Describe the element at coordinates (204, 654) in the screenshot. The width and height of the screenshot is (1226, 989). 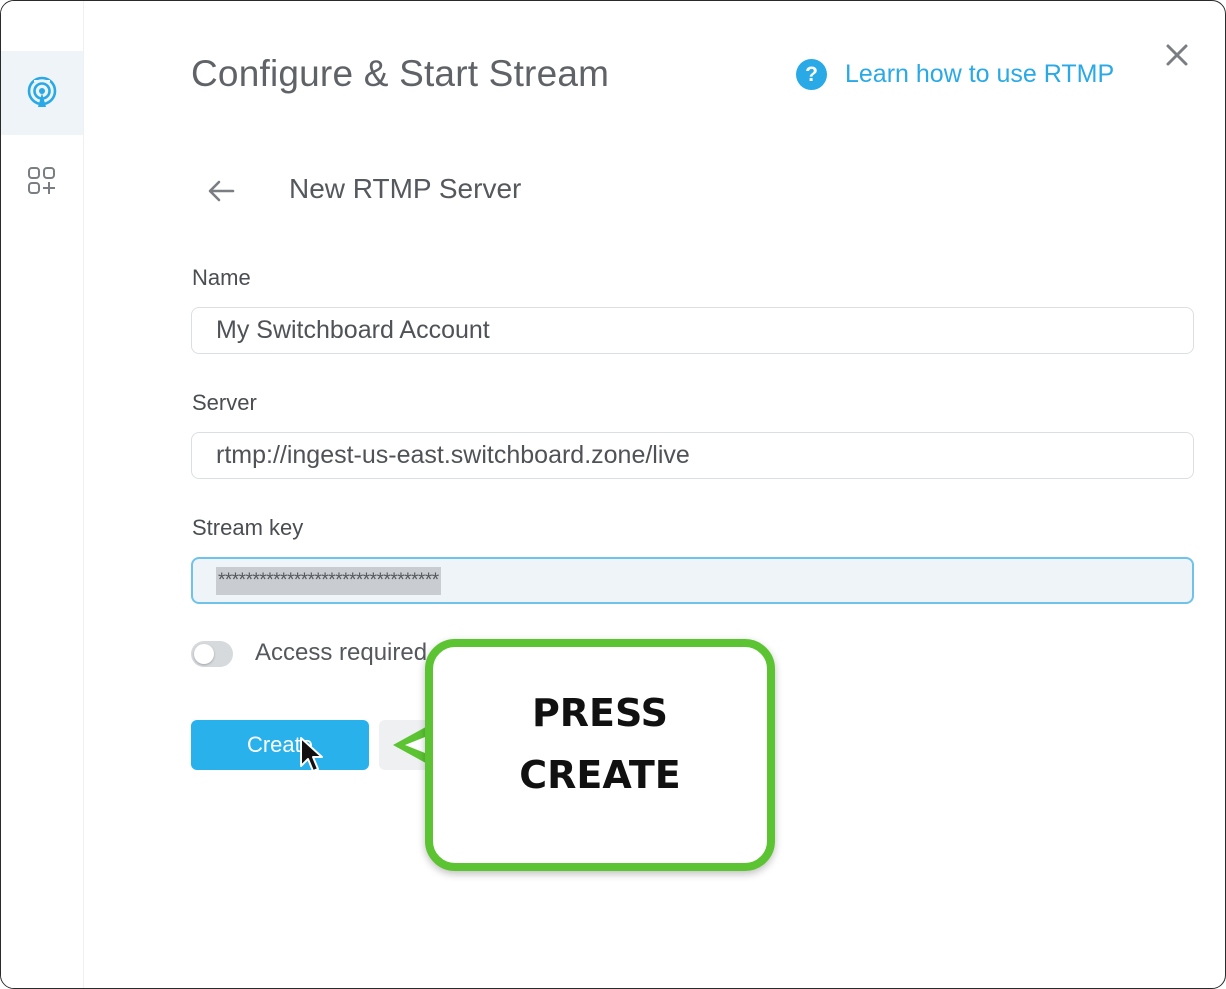
I see `toggle-knob` at that location.